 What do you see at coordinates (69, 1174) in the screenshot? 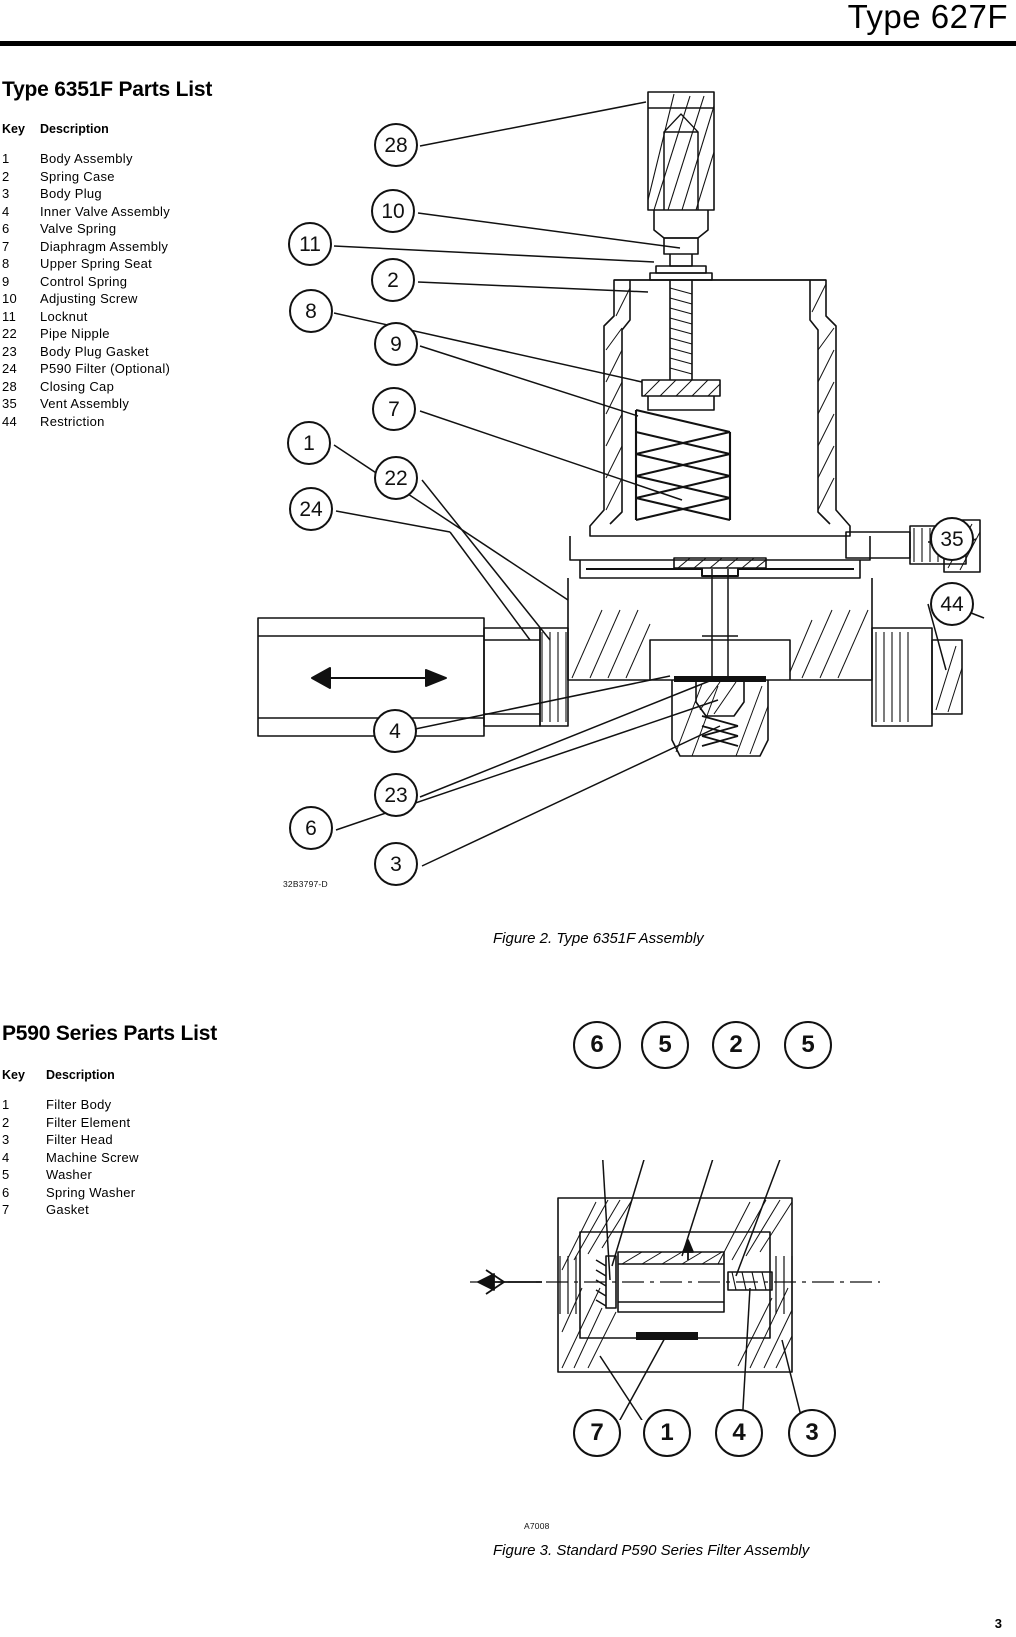
I see `part-description: Washer` at bounding box center [69, 1174].